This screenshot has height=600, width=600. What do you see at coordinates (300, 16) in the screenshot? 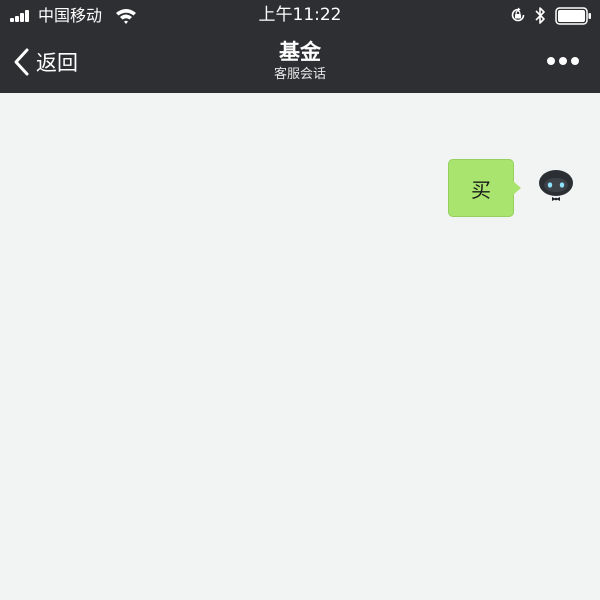
I see `status-bar: 中国移动 上午11:22` at bounding box center [300, 16].